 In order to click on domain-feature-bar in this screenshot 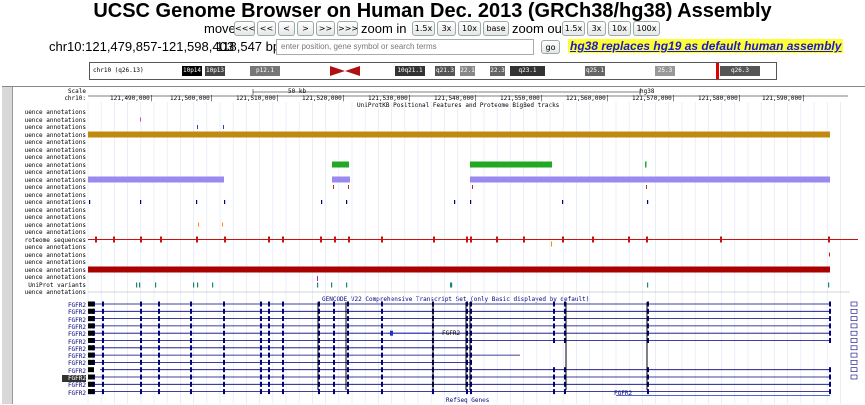, I will do `click(340, 164)`.